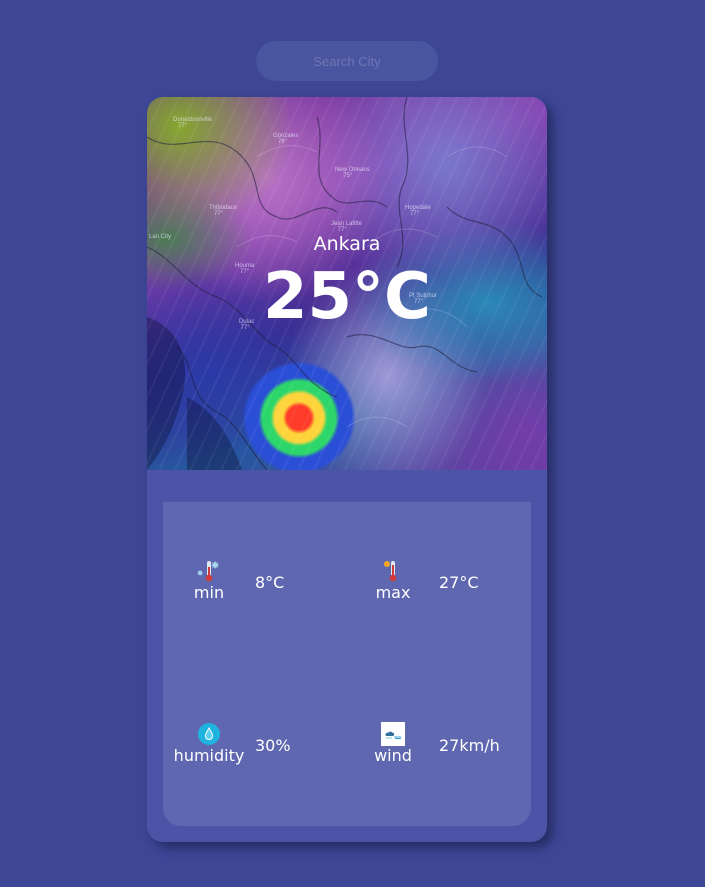 The image size is (705, 887). I want to click on map-label: Hopedale 77°, so click(418, 211).